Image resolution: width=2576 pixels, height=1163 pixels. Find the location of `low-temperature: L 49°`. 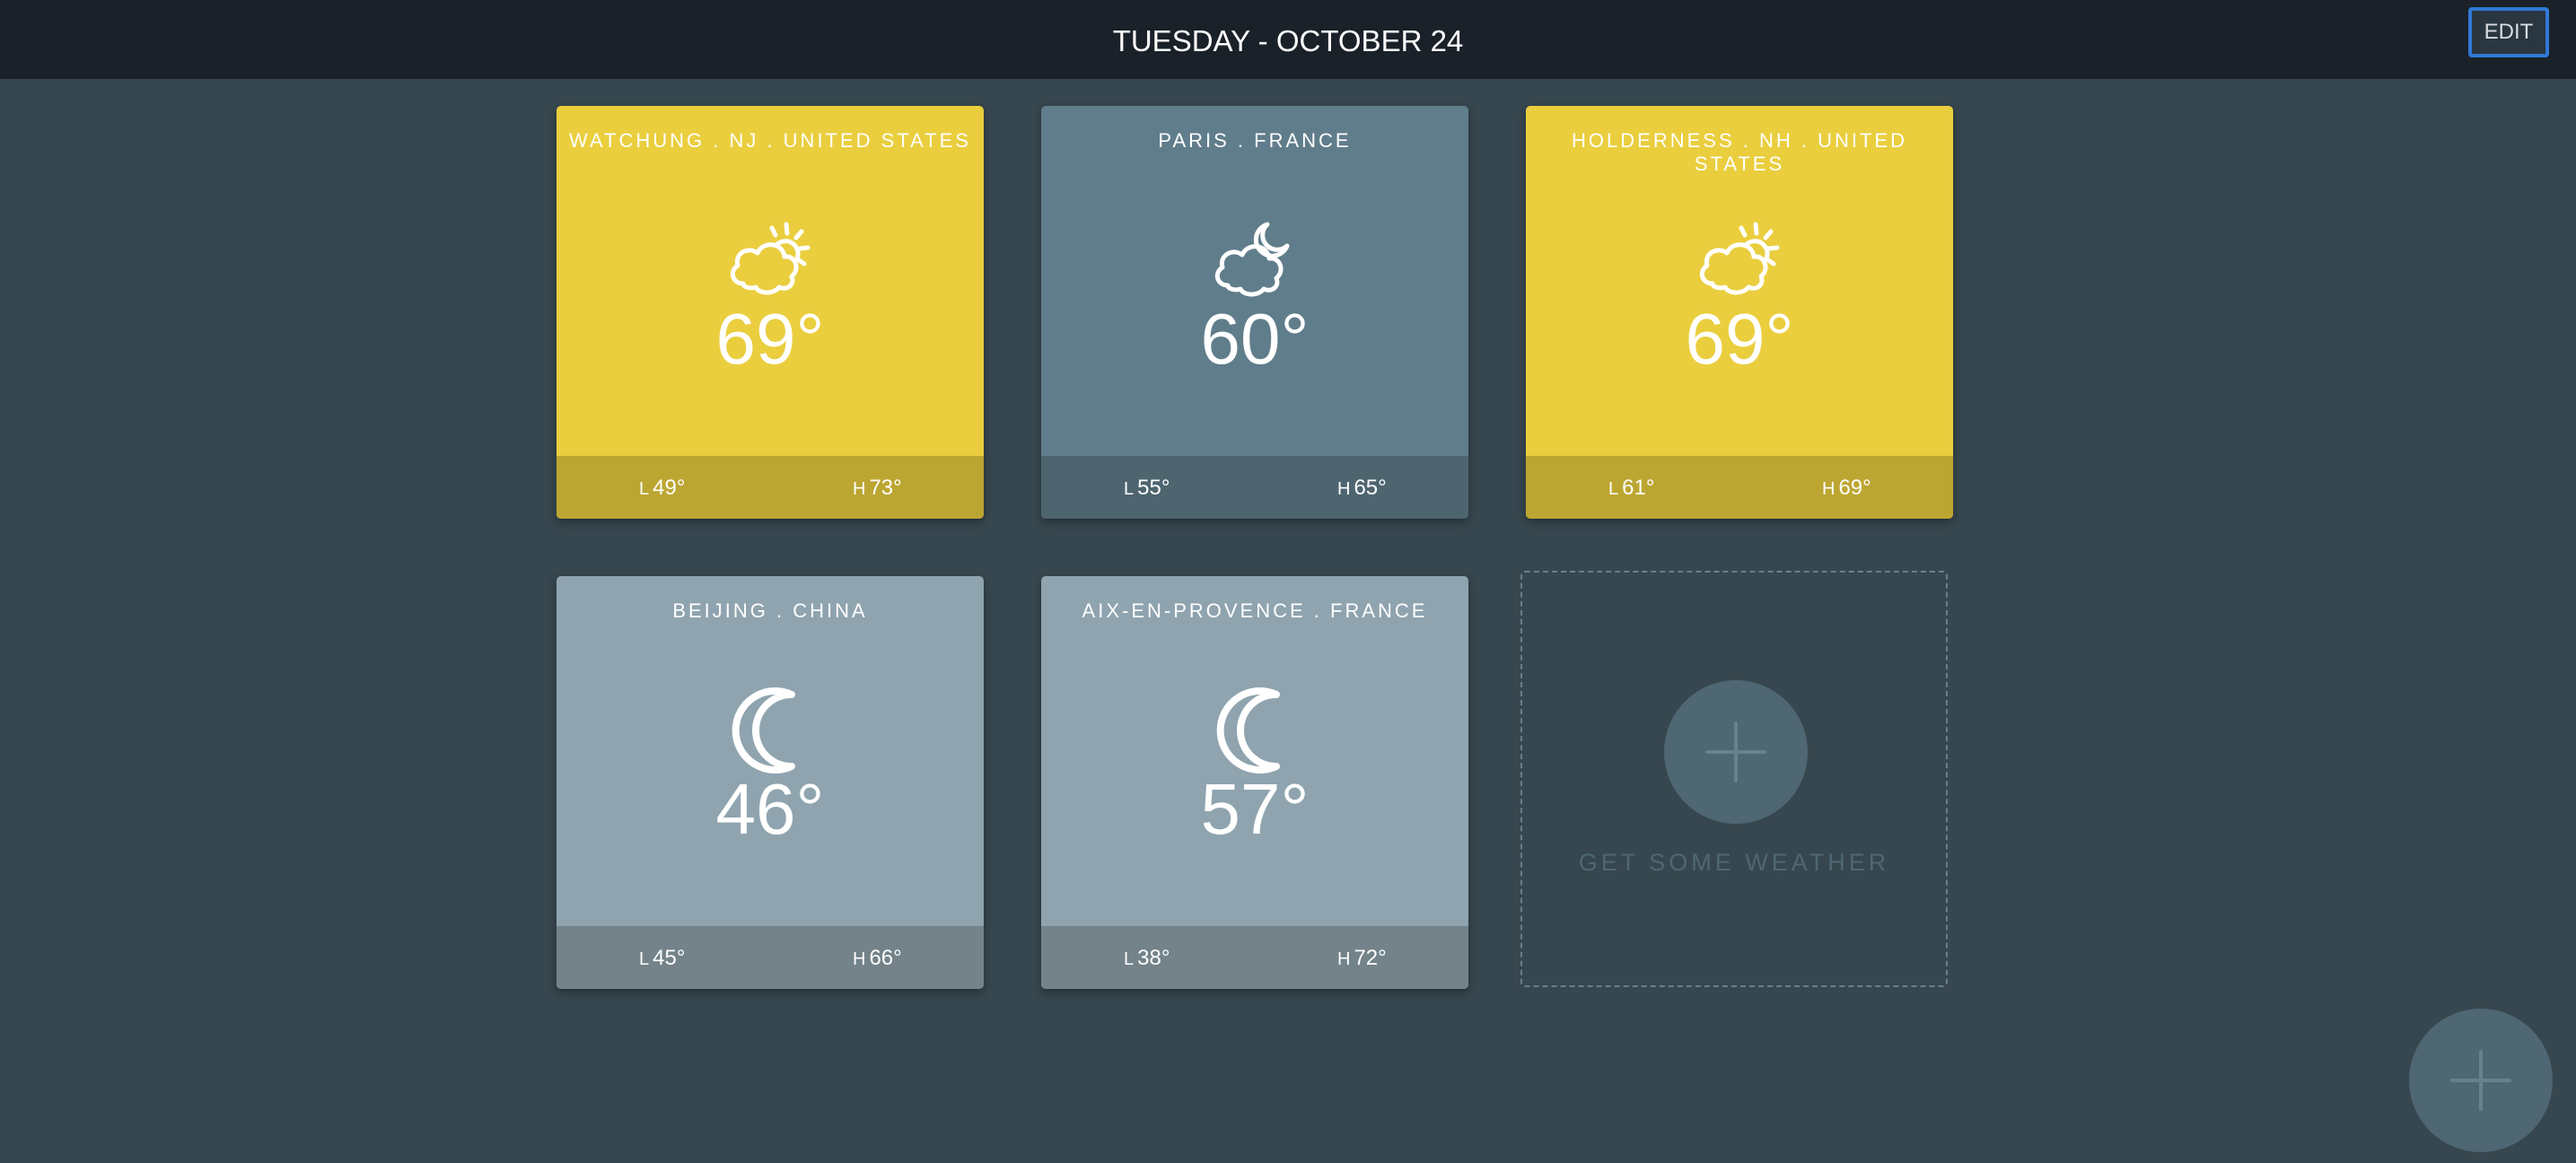

low-temperature: L 49° is located at coordinates (662, 487).